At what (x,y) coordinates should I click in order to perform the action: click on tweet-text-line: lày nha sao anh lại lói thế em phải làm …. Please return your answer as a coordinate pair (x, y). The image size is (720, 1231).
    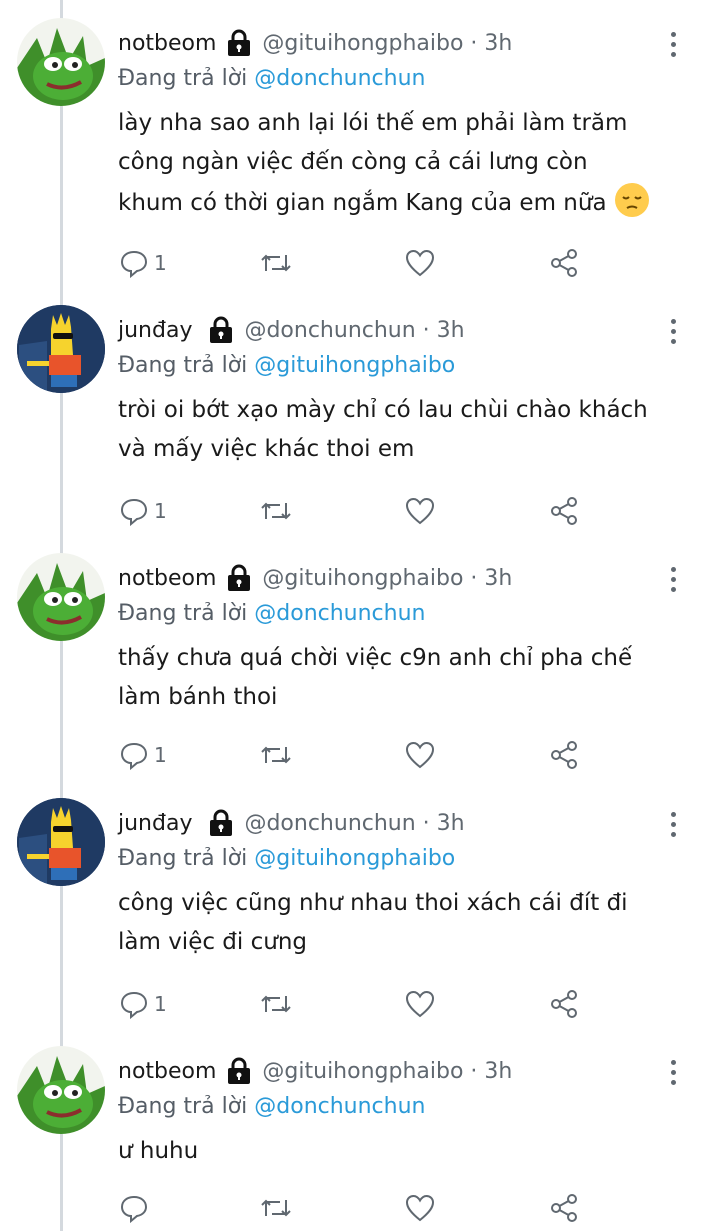
    Looking at the image, I should click on (373, 123).